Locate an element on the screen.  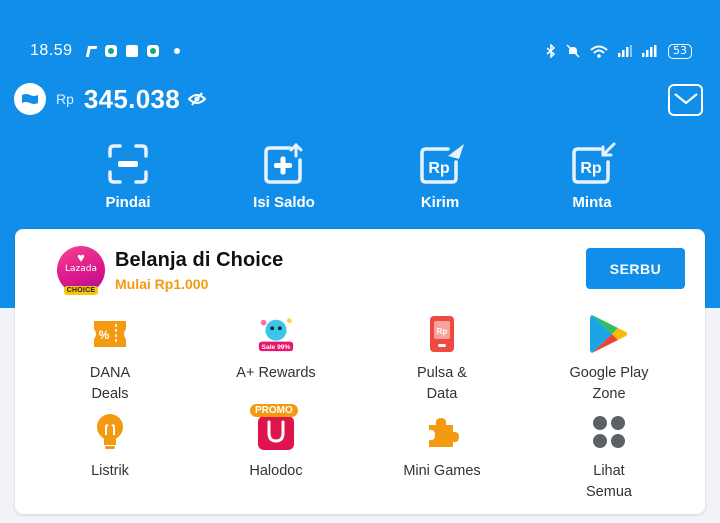
more-notifications-icon is located at coordinates (176, 51).